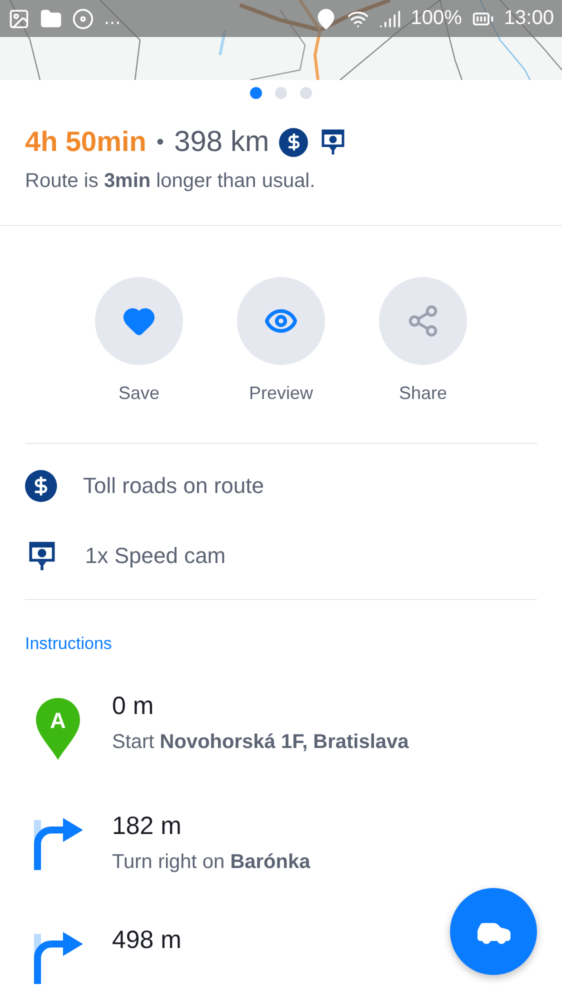 This screenshot has width=562, height=1000. Describe the element at coordinates (51, 19) in the screenshot. I see `folder-icon` at that location.